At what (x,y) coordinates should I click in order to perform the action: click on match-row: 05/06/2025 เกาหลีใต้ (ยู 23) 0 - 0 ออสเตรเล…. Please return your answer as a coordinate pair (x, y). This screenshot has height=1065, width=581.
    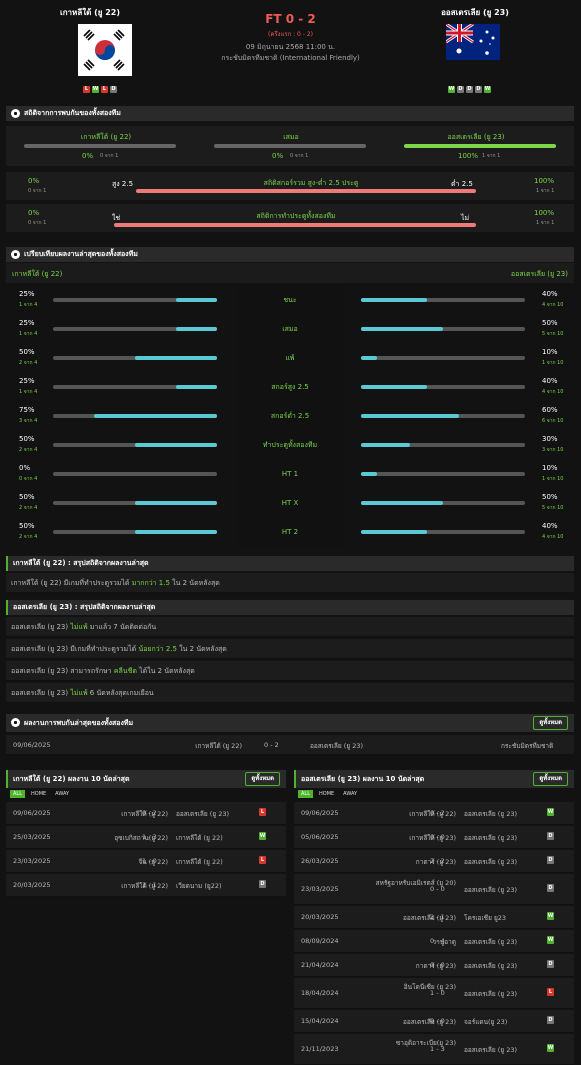
    Looking at the image, I should click on (434, 837).